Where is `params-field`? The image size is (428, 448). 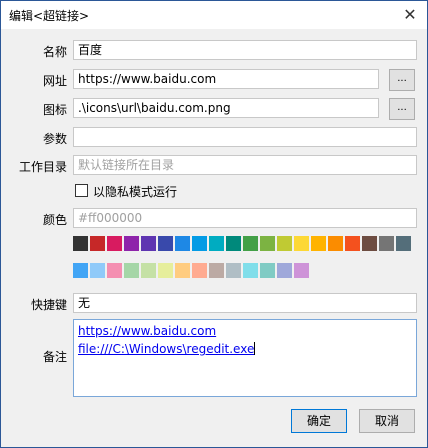
params-field is located at coordinates (245, 137).